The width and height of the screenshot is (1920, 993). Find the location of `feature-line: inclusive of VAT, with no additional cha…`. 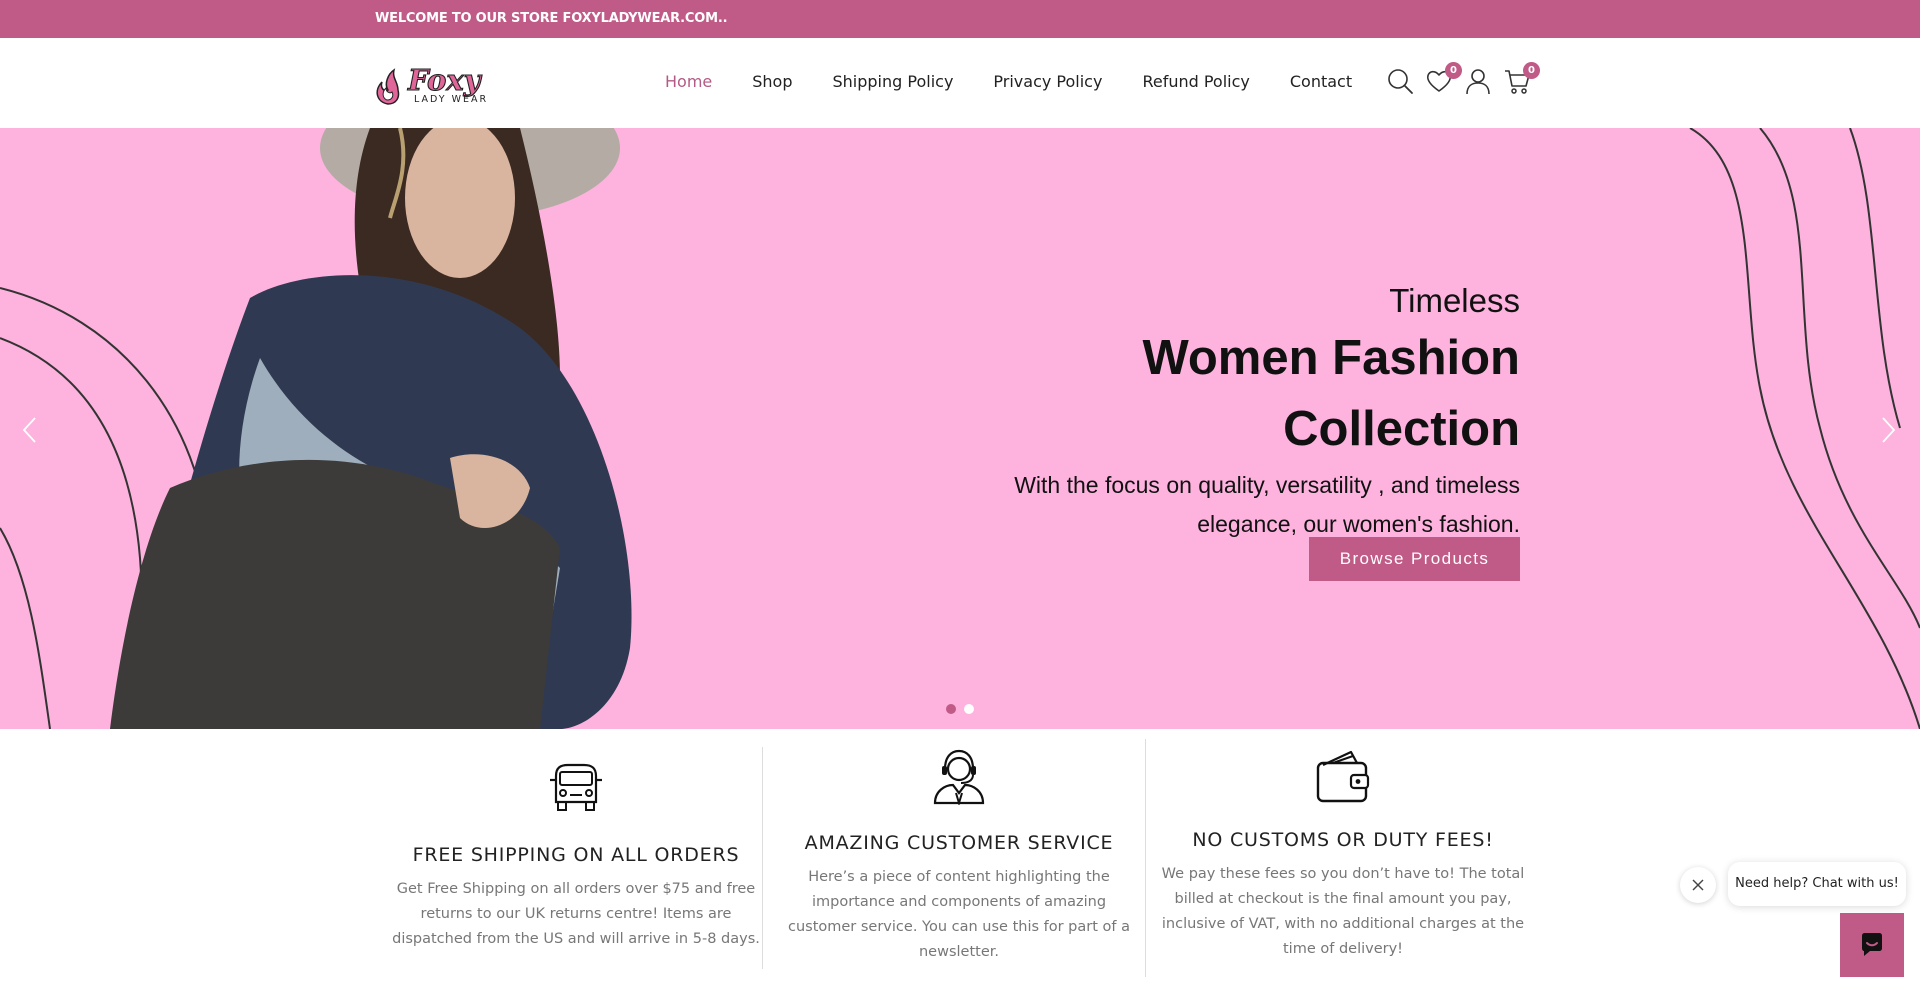

feature-line: inclusive of VAT, with no additional cha… is located at coordinates (1343, 924).